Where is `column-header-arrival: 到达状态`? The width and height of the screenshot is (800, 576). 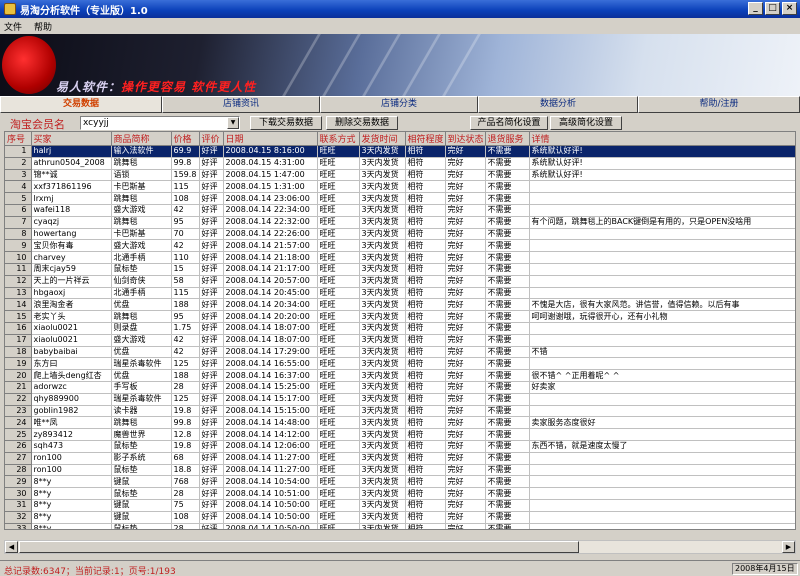
column-header-arrival: 到达状态 is located at coordinates (465, 139).